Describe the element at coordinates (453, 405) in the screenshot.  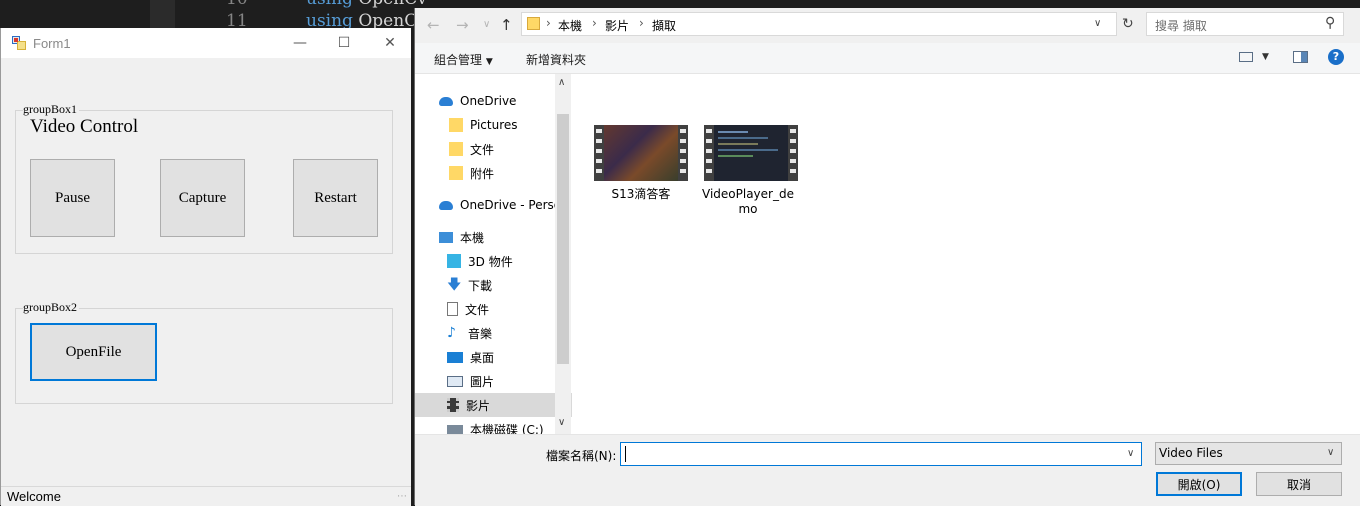
I see `film-icon` at that location.